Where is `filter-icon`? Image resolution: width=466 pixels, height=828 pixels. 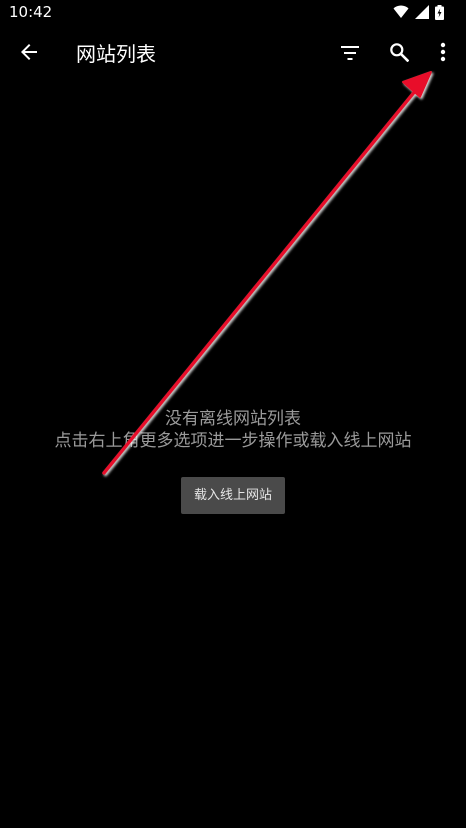
filter-icon is located at coordinates (350, 54).